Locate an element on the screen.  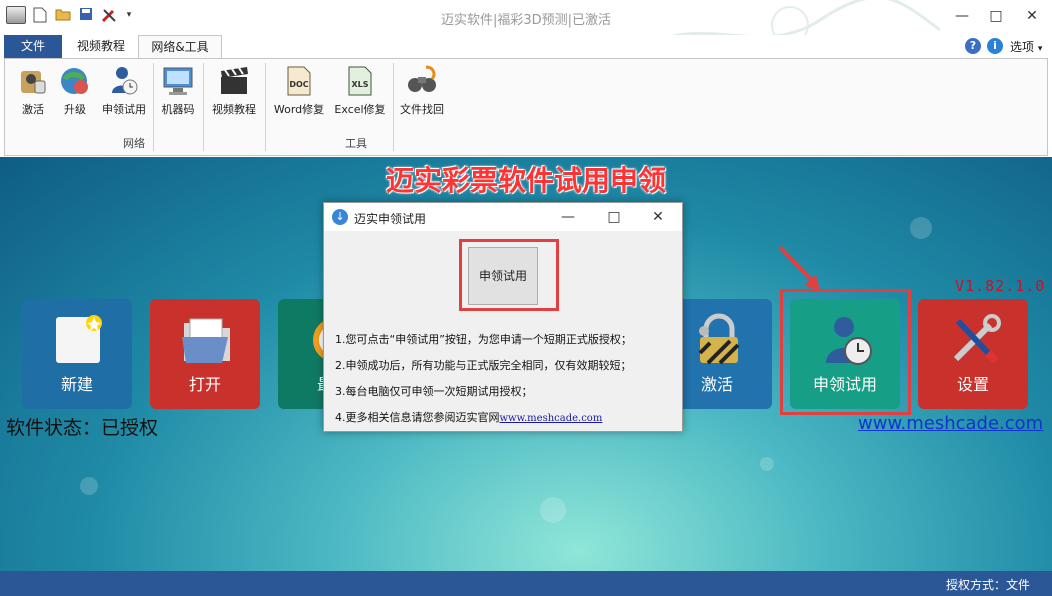
maximize-button: □ is located at coordinates (996, 16).